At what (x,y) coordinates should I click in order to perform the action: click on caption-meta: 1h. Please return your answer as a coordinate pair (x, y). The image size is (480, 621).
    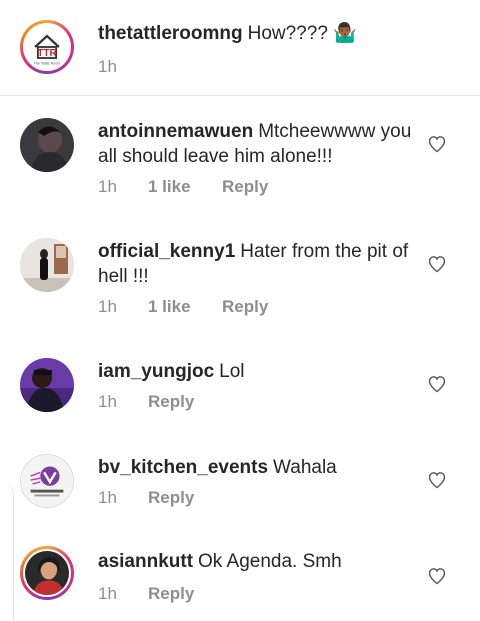
    Looking at the image, I should click on (123, 67).